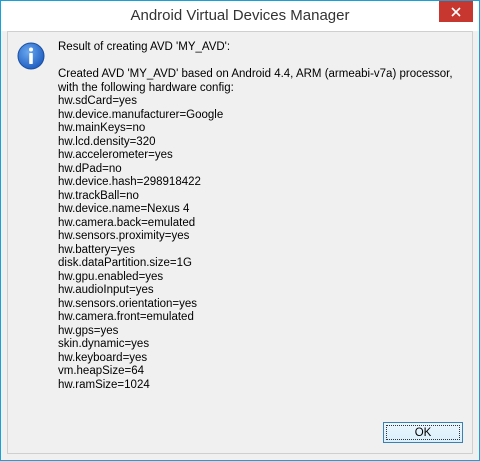 Image resolution: width=480 pixels, height=461 pixels. I want to click on message-line: hw.lcd.density=320, so click(107, 141).